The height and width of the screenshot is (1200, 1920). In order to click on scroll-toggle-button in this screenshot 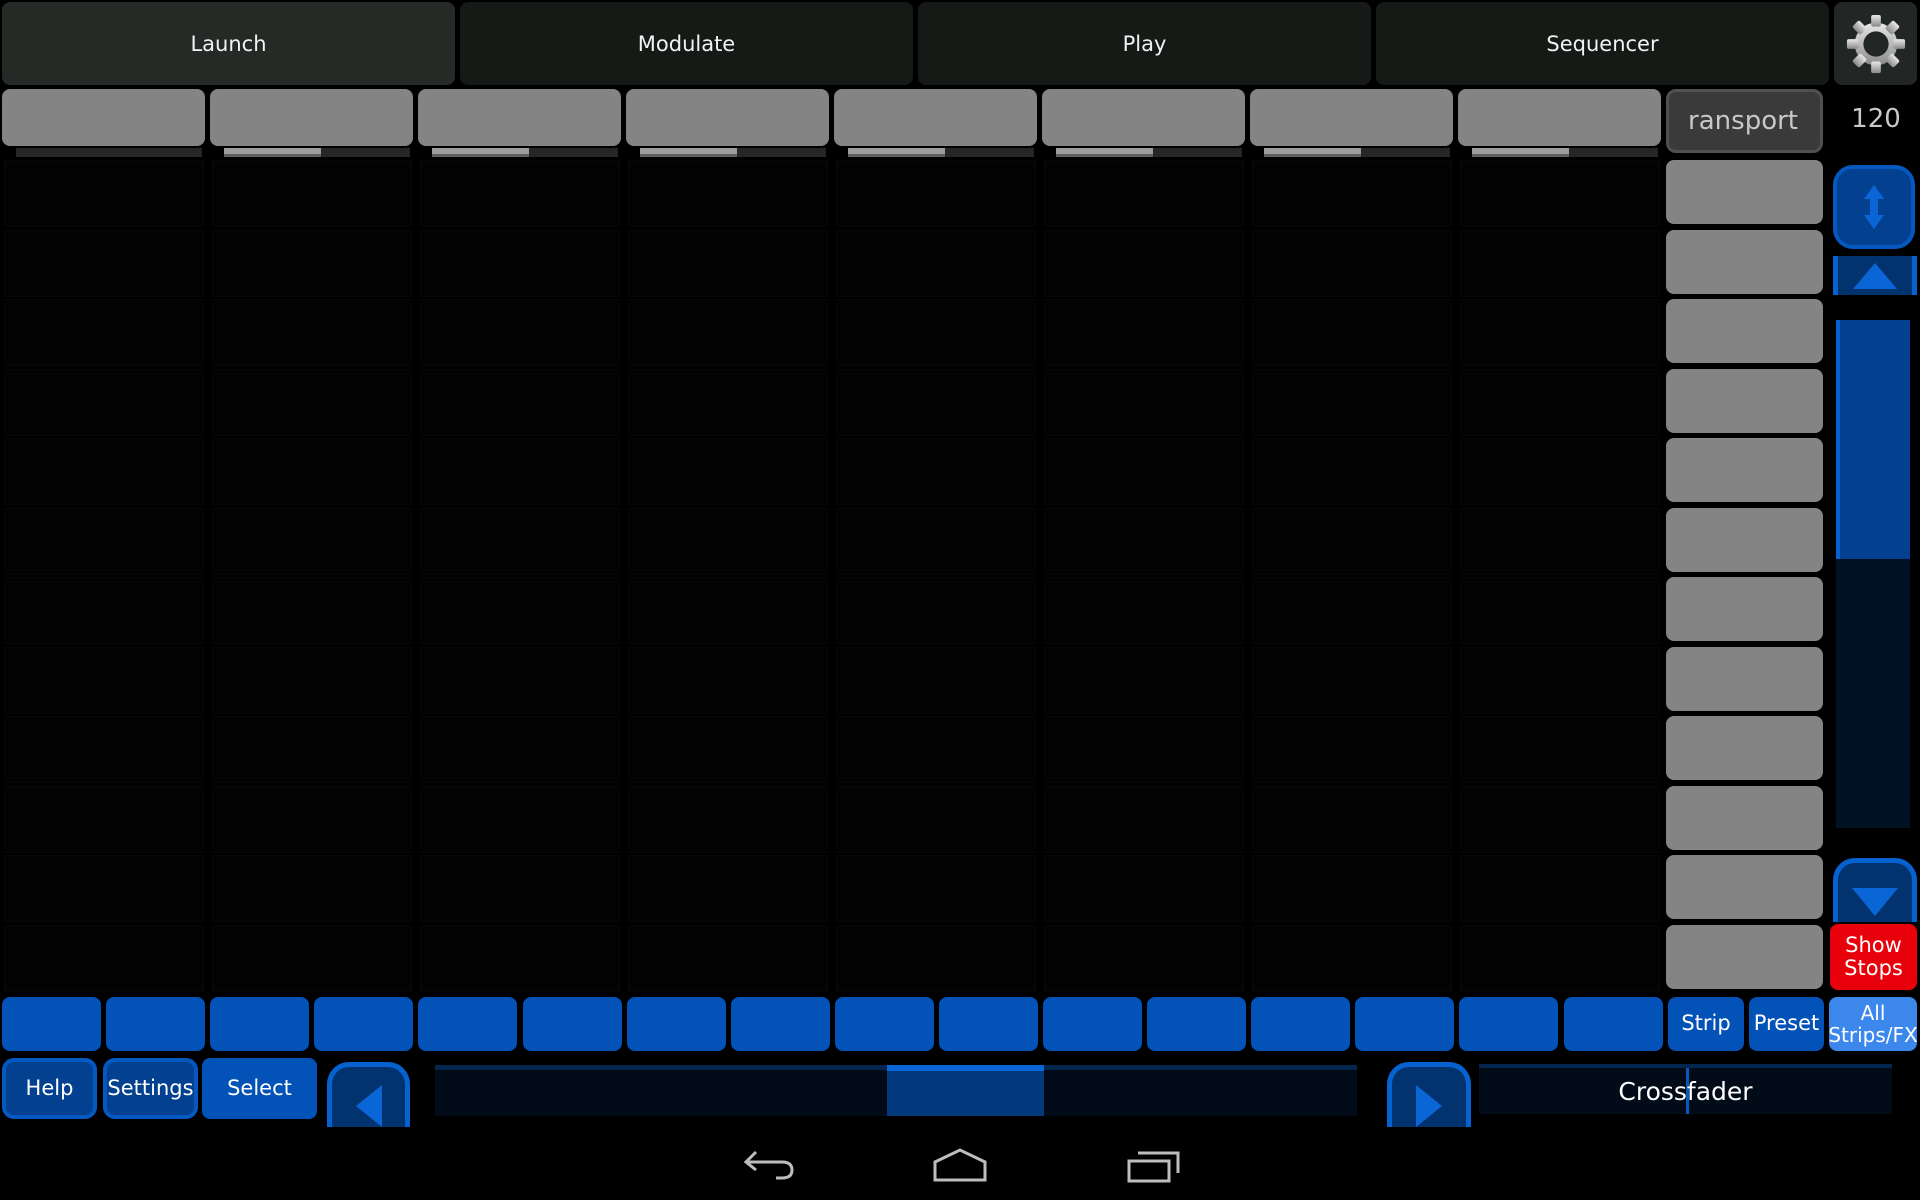, I will do `click(1874, 207)`.